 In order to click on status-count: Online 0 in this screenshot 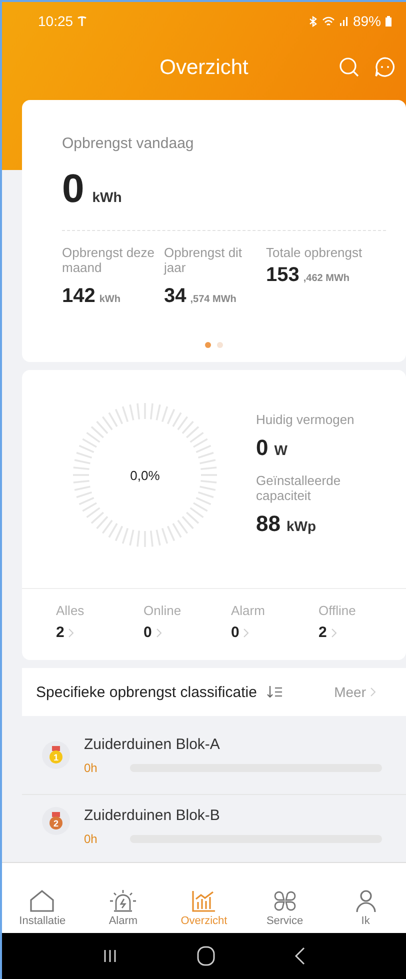, I will do `click(187, 622)`.